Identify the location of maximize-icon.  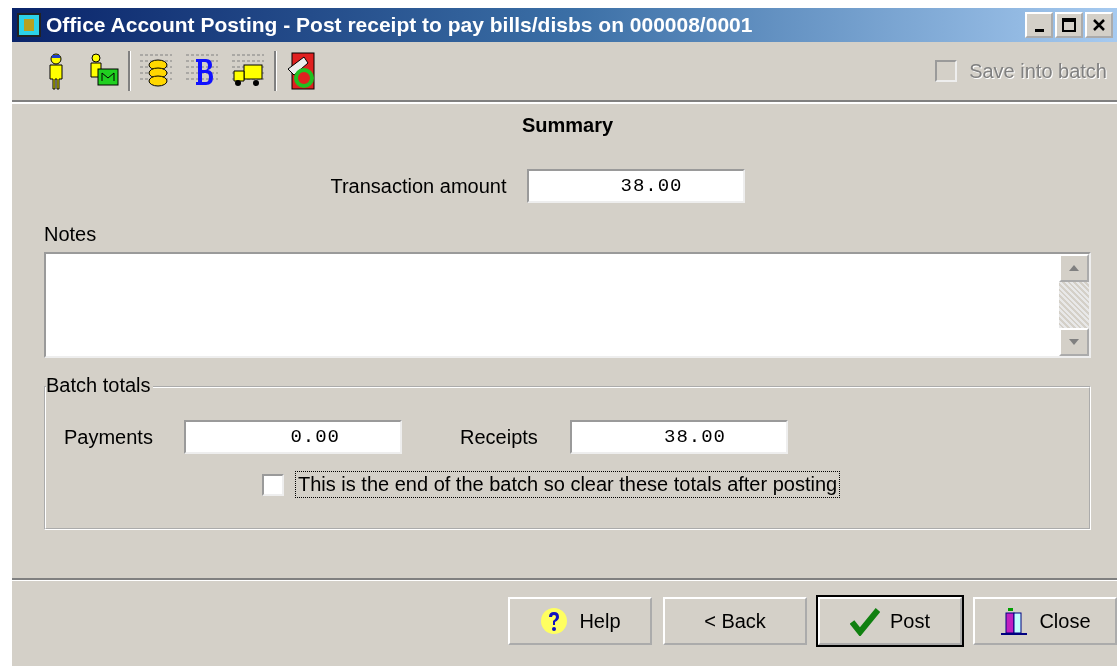
(1069, 25).